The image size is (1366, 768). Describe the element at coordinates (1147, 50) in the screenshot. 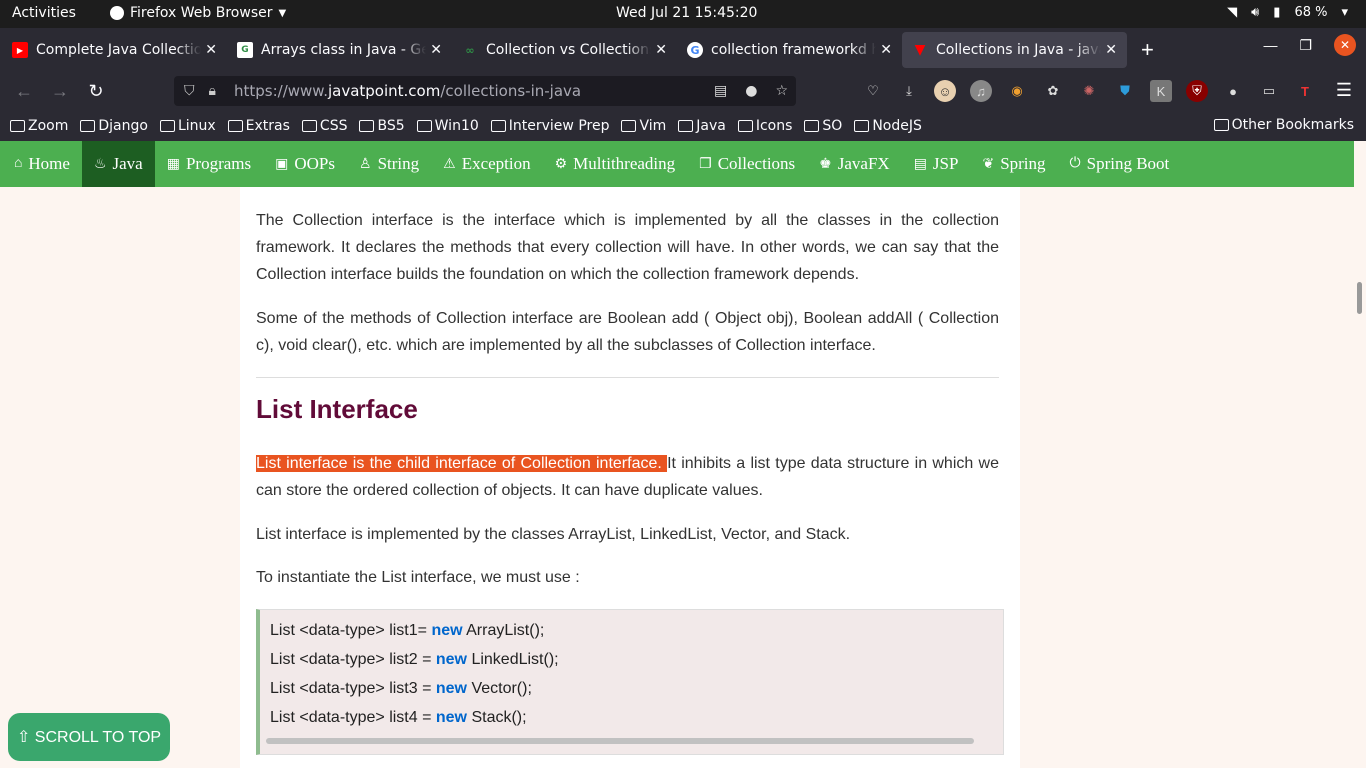

I see `new-tab-button: +` at that location.